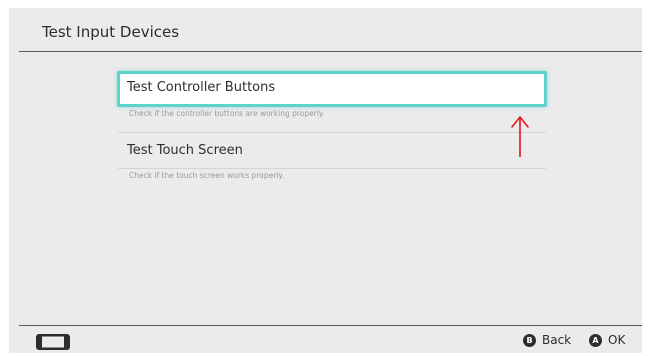  Describe the element at coordinates (325, 30) in the screenshot. I see `header: Test Input Devices` at that location.